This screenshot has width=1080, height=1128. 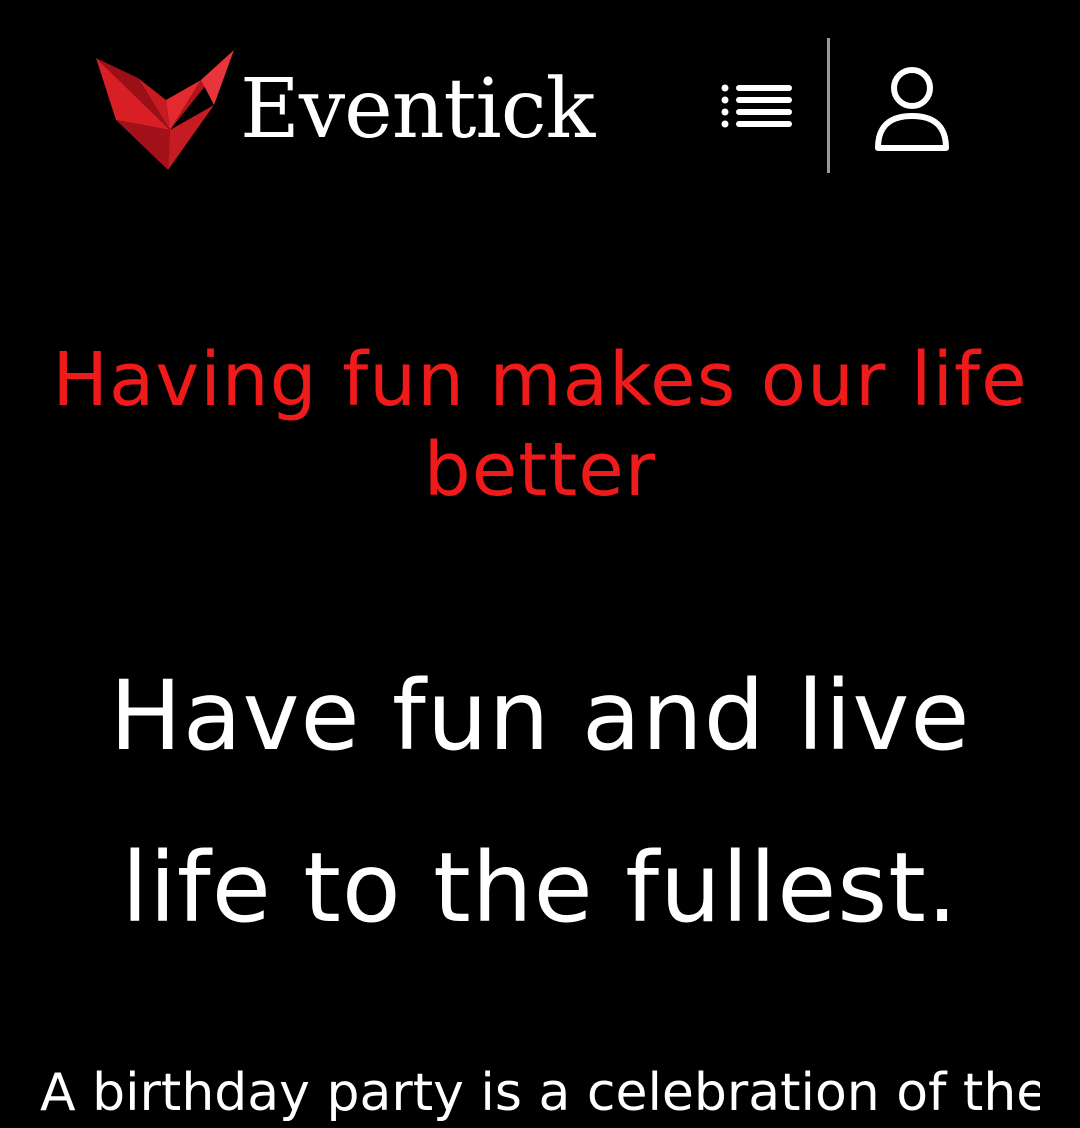 What do you see at coordinates (540, 425) in the screenshot?
I see `hero-tagline: Having fun makes our life better` at bounding box center [540, 425].